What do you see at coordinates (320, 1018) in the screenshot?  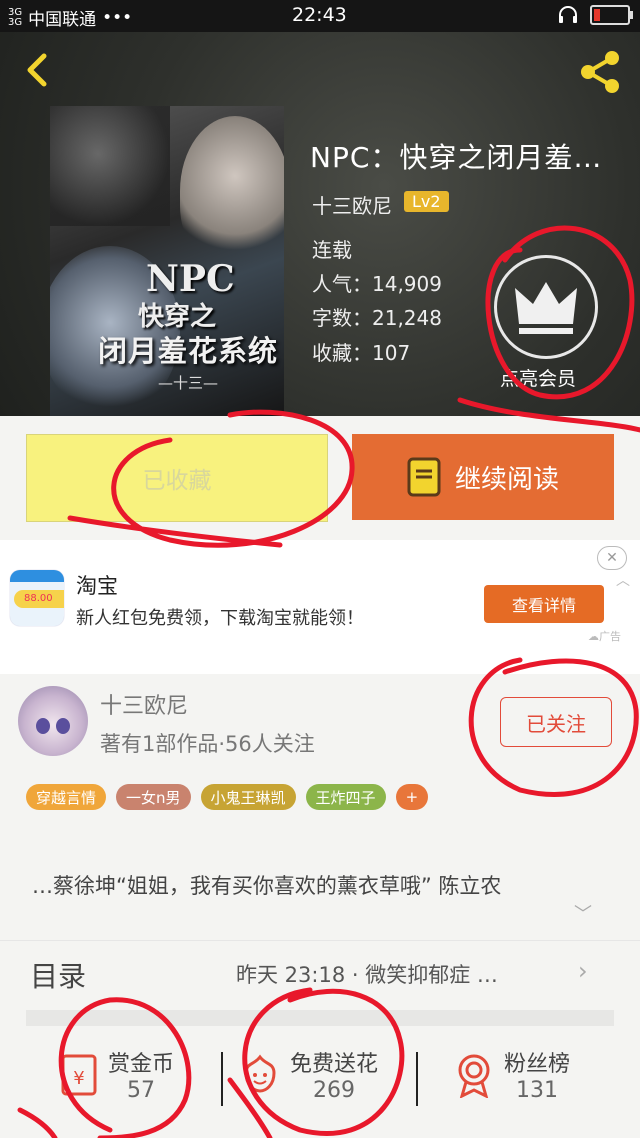 I see `divider` at bounding box center [320, 1018].